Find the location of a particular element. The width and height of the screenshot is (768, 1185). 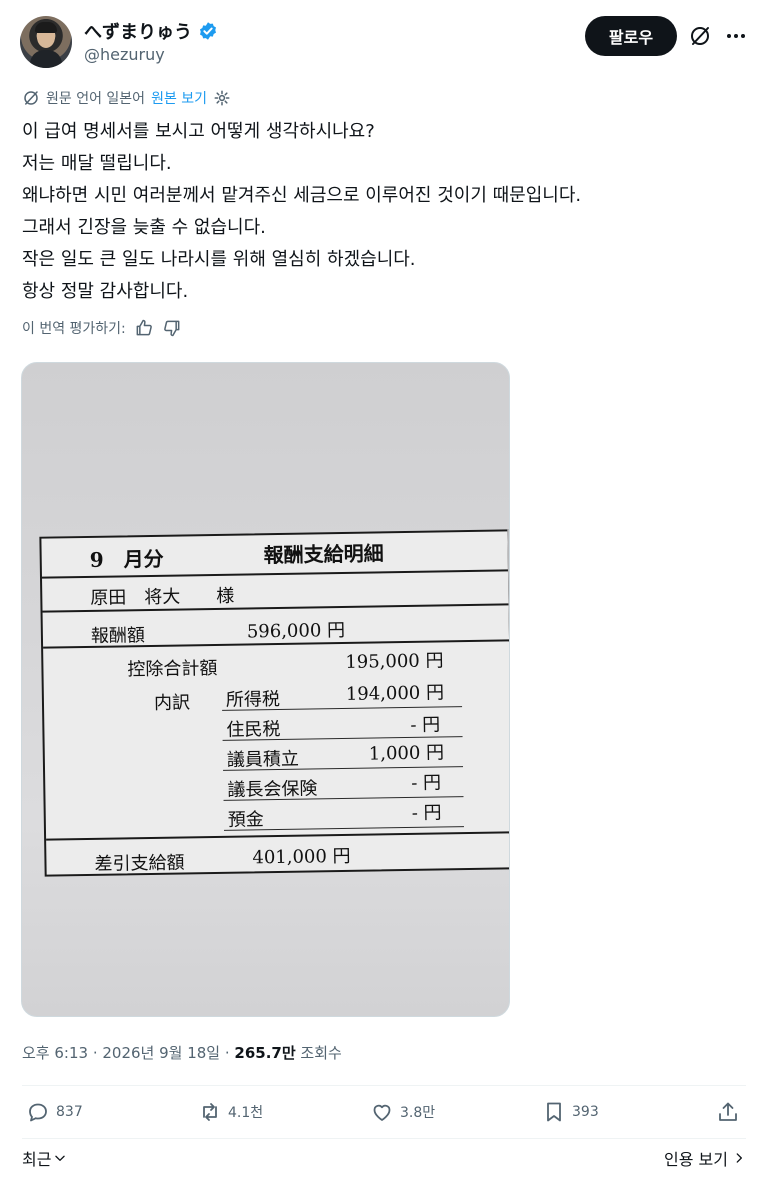

bookmark-button: 393 is located at coordinates (570, 1112).